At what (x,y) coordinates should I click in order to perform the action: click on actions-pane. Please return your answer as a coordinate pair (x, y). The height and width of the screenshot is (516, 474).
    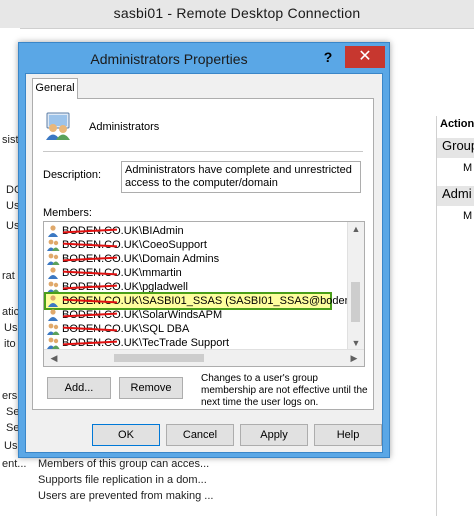
    Looking at the image, I should click on (455, 316).